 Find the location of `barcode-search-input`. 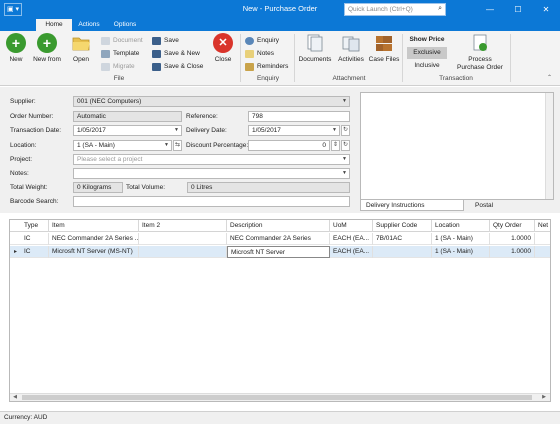

barcode-search-input is located at coordinates (211, 201).